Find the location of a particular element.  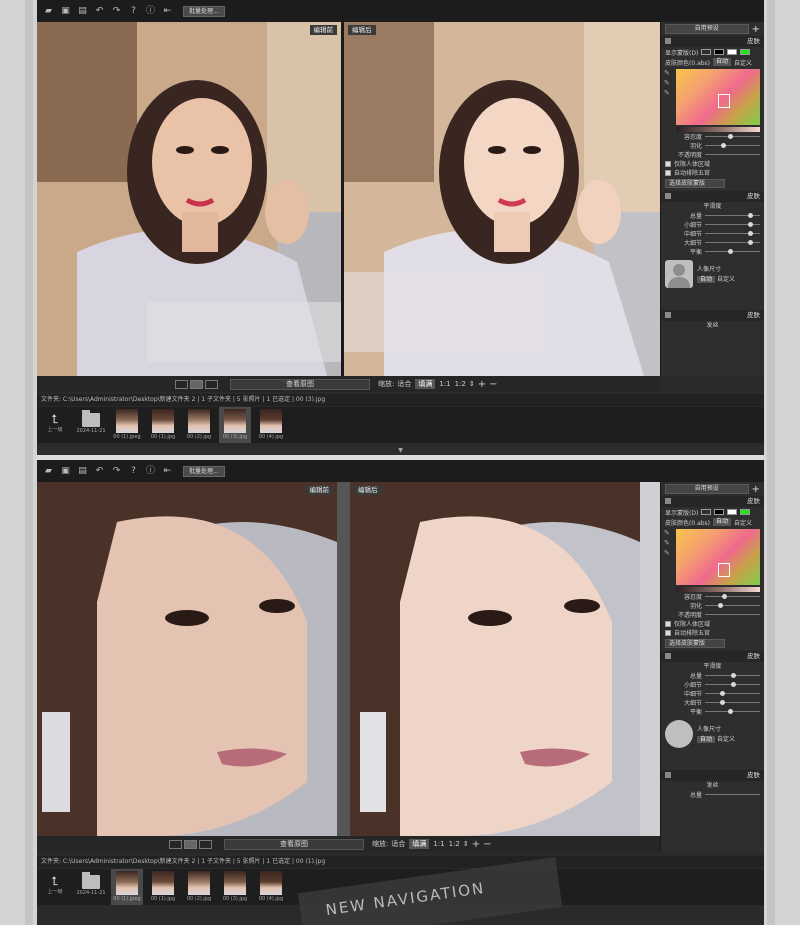

zoom-stepper-icon: ⇕ is located at coordinates (472, 384).